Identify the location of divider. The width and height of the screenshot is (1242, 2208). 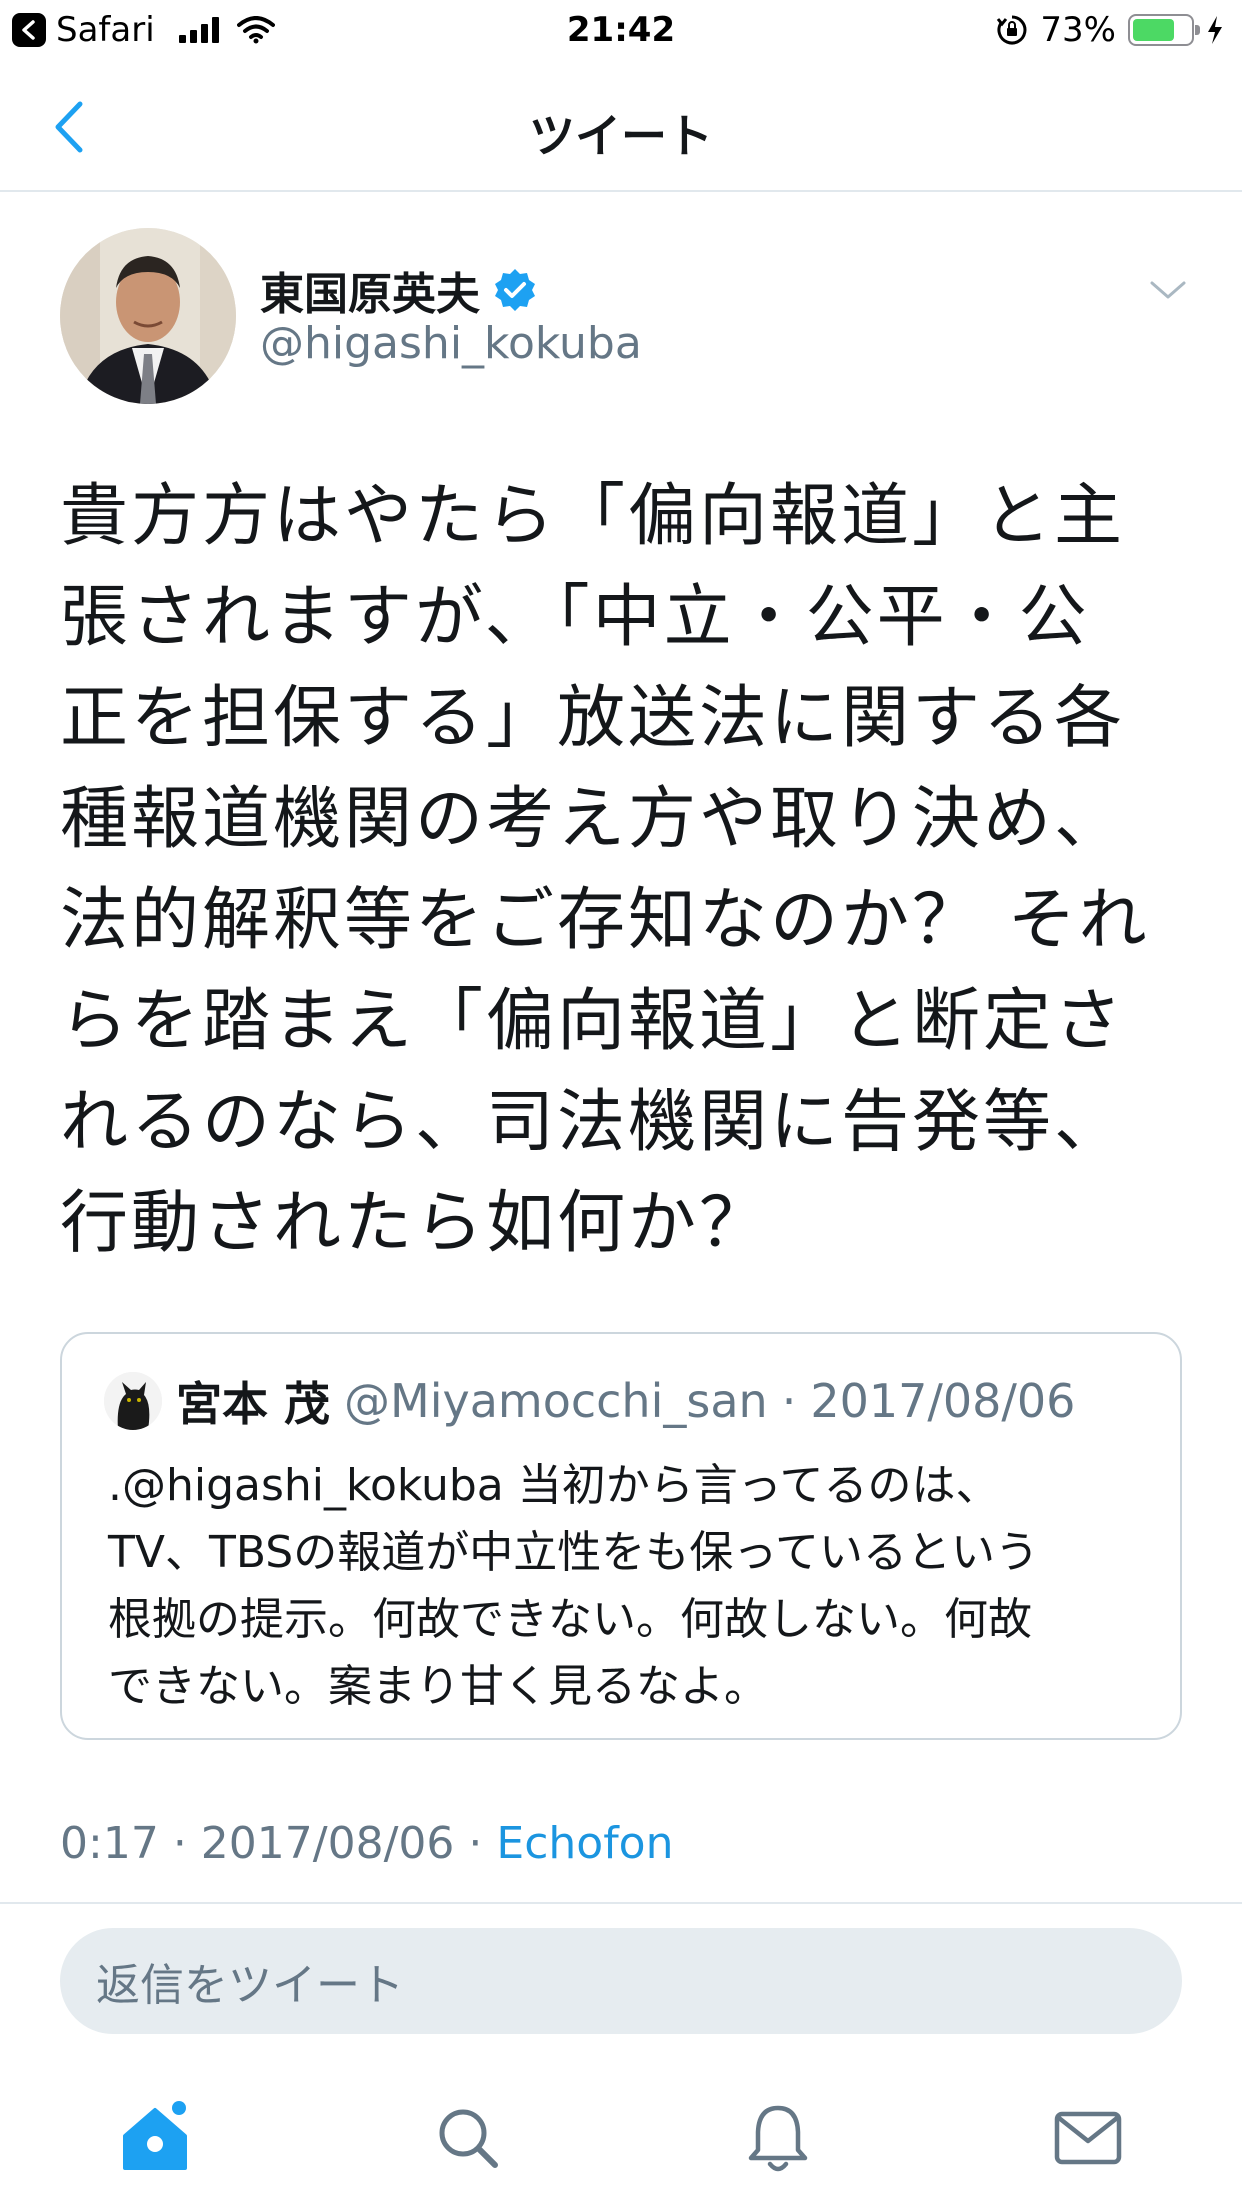
(621, 1903).